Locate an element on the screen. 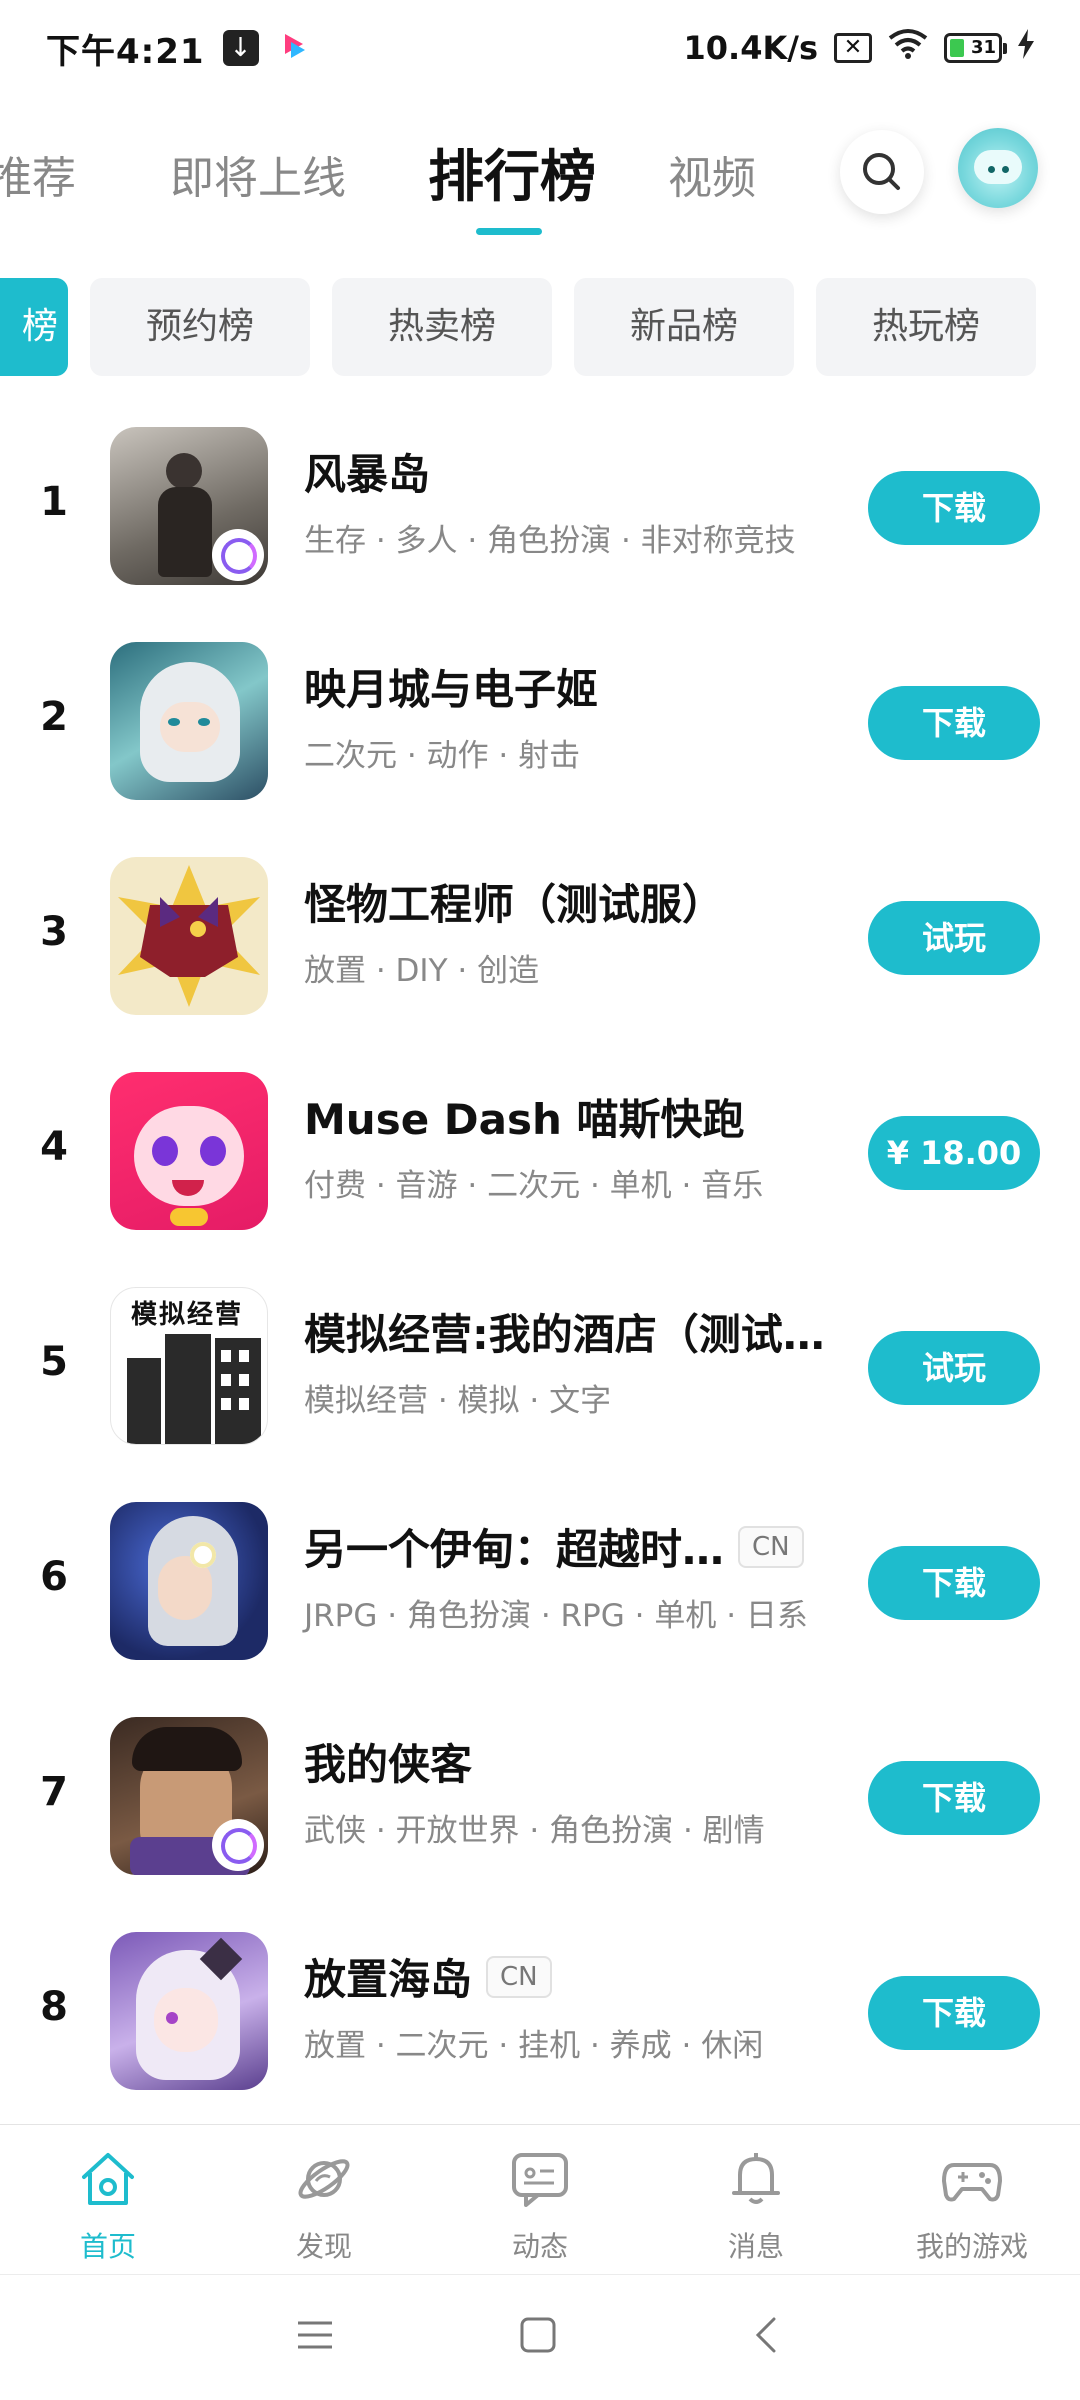 This screenshot has width=1080, height=2400. game-tags: 付费 · 音游 · 二次元 · 单机 · 音乐 is located at coordinates (534, 1186).